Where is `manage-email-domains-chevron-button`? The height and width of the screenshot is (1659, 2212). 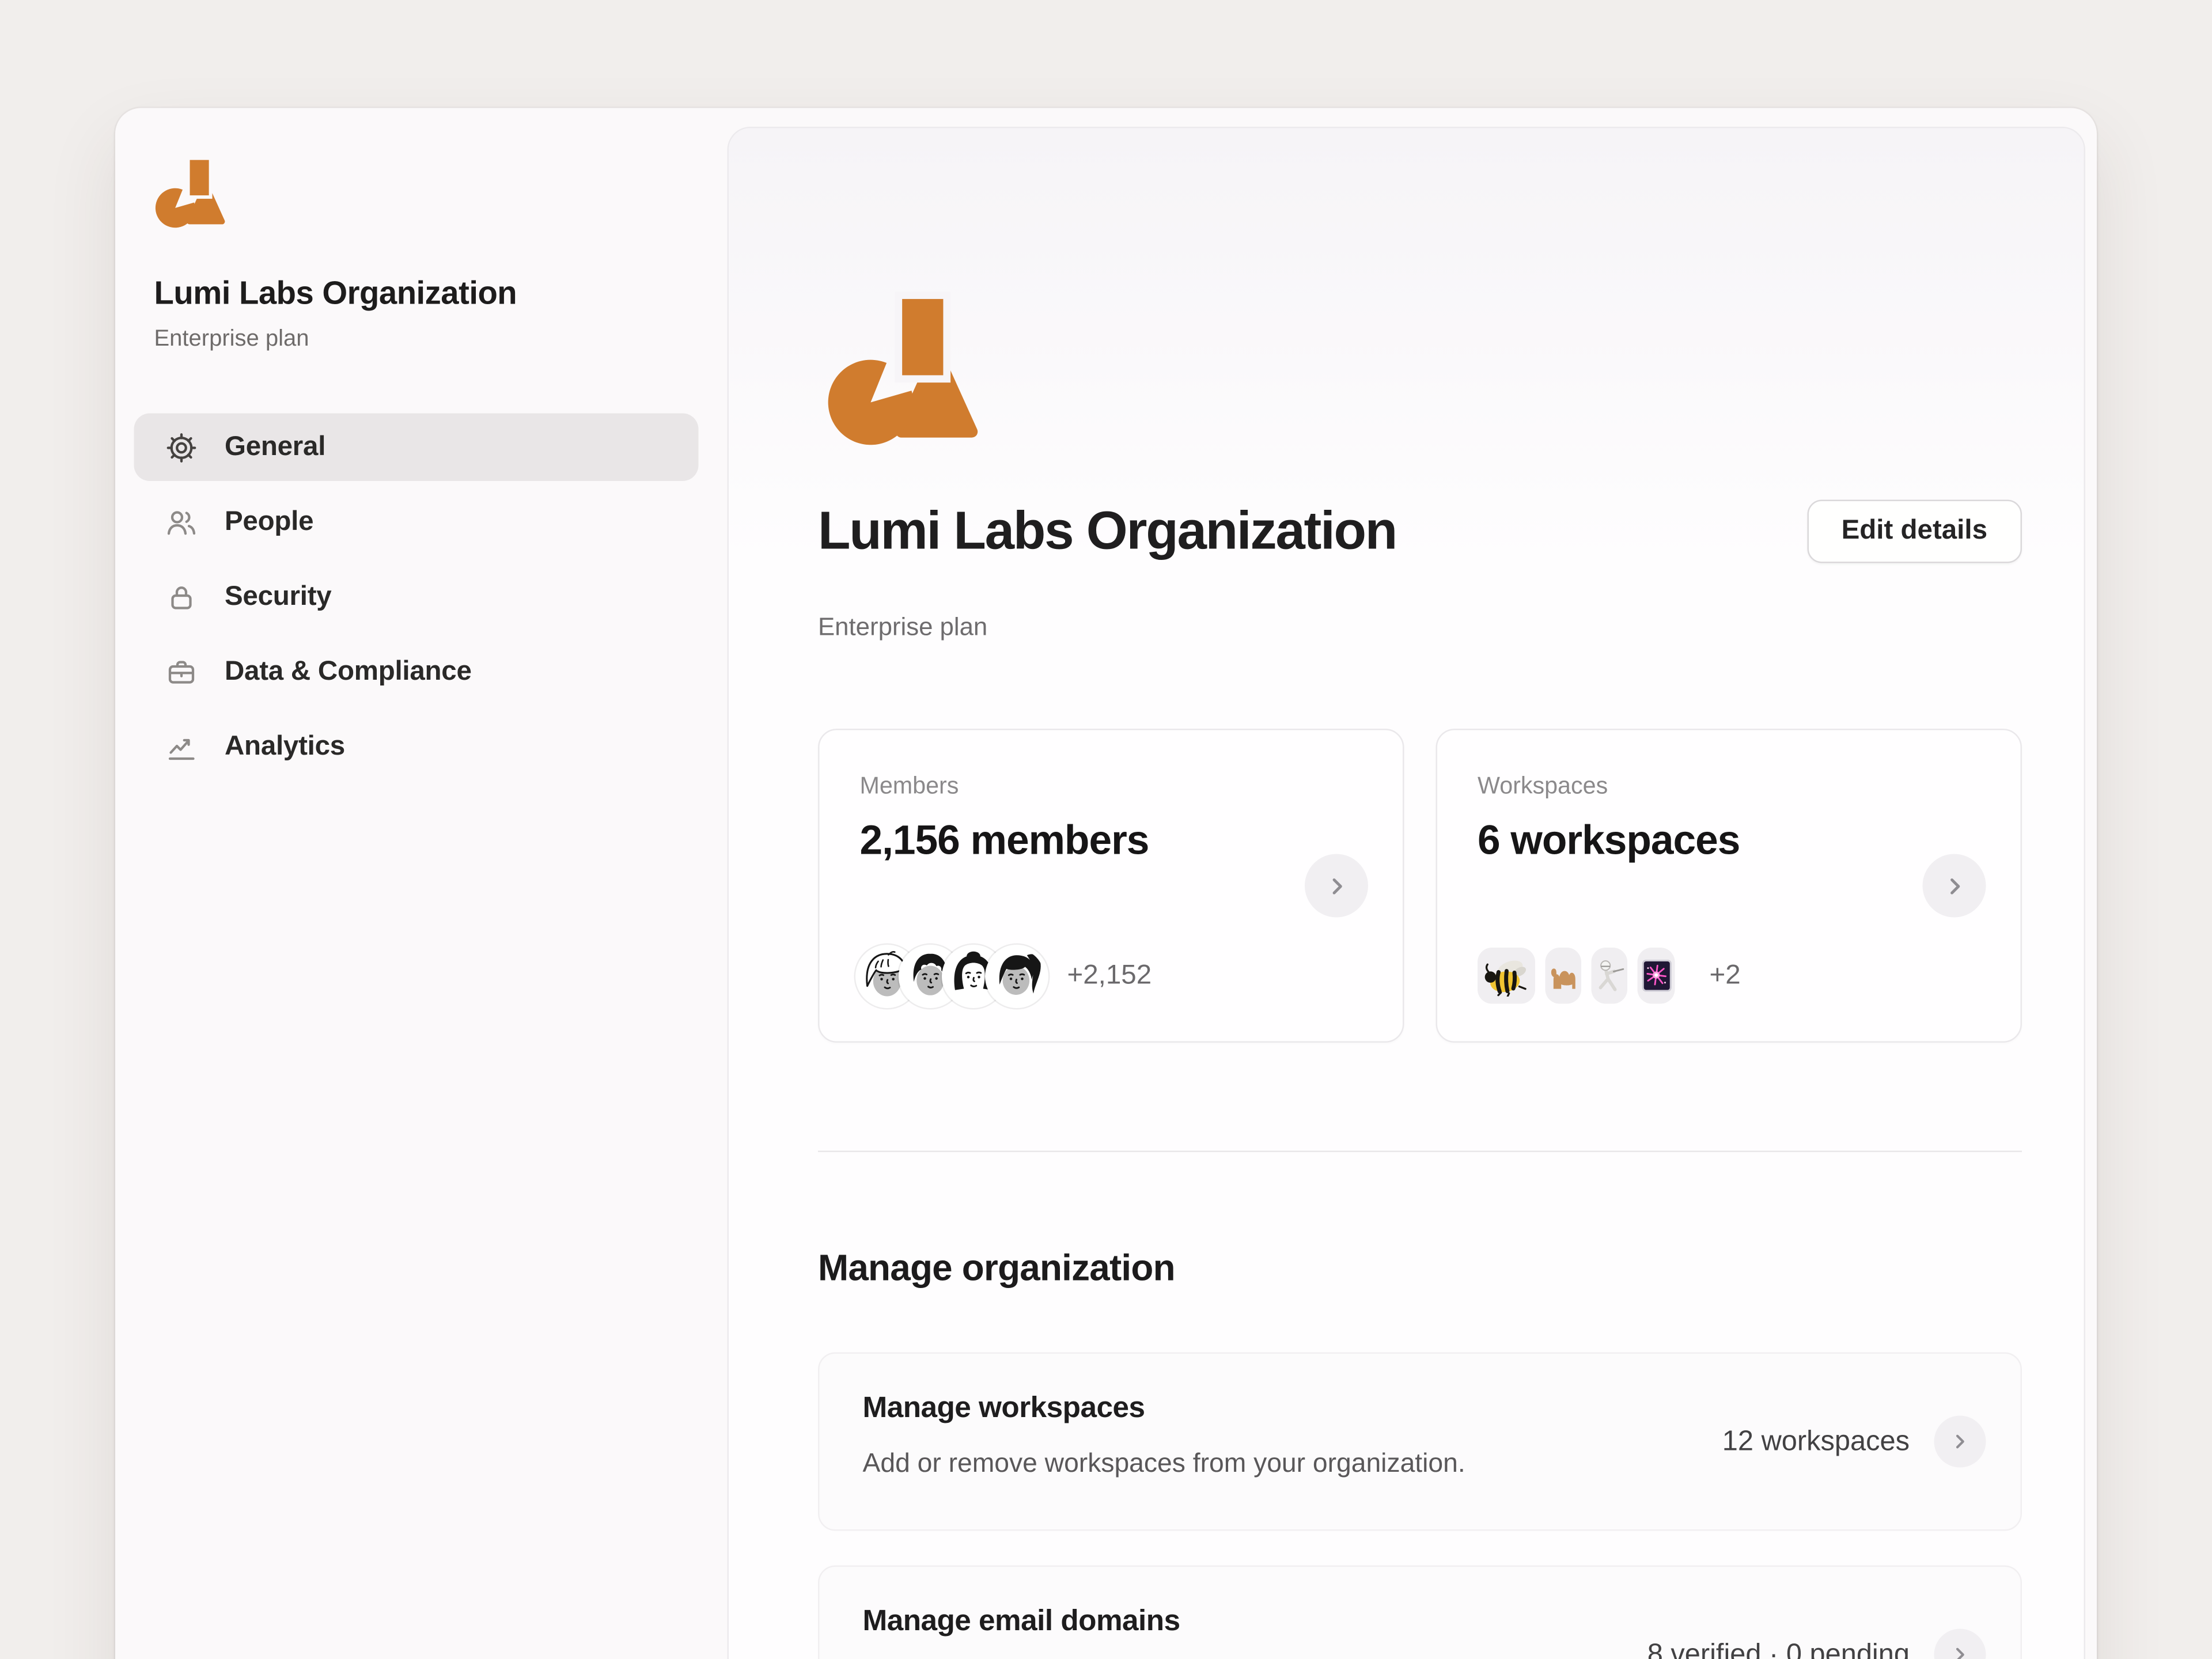 manage-email-domains-chevron-button is located at coordinates (1960, 1643).